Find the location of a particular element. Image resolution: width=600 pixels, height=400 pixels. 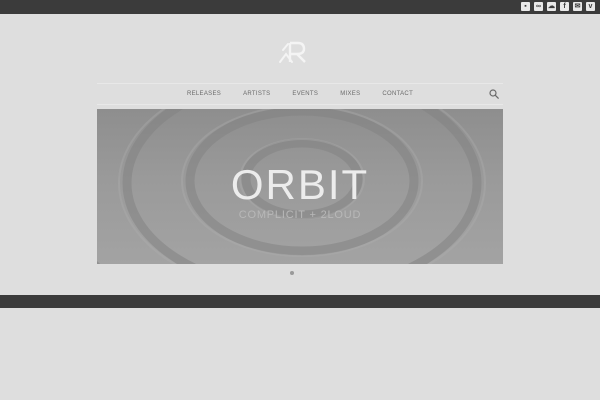

nav-item-mixes: MIXES is located at coordinates (350, 94).